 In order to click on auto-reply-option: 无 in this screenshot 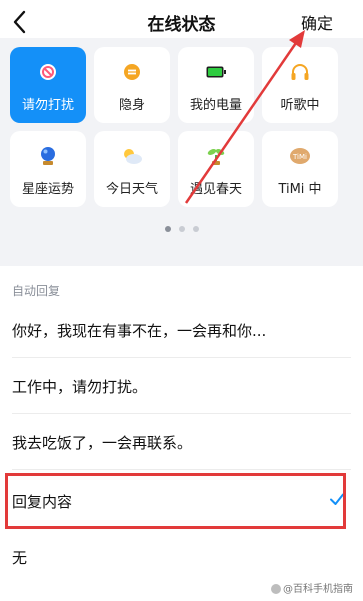, I will do `click(181, 557)`.